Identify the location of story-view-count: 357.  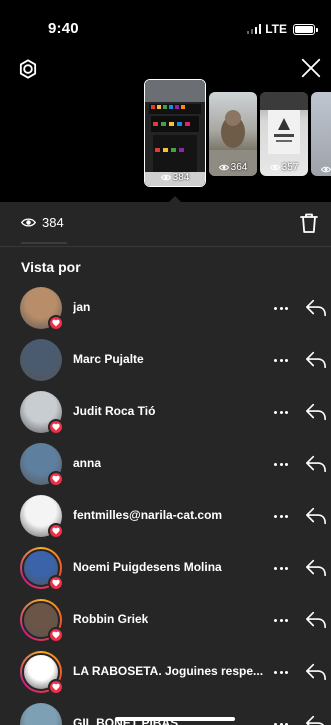
(284, 167).